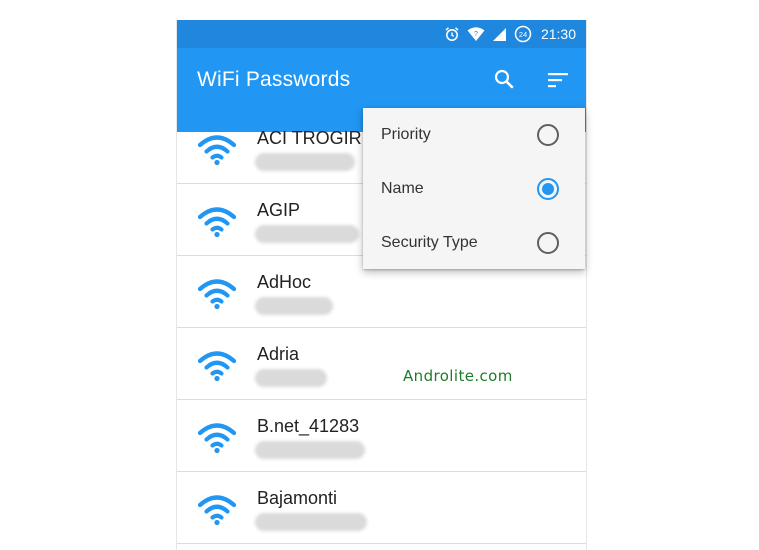 This screenshot has height=550, width=759. I want to click on radio-selected-icon, so click(548, 189).